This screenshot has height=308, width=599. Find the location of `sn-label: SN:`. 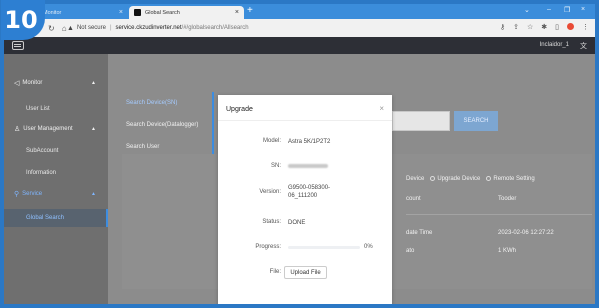

sn-label: SN: is located at coordinates (275, 166).